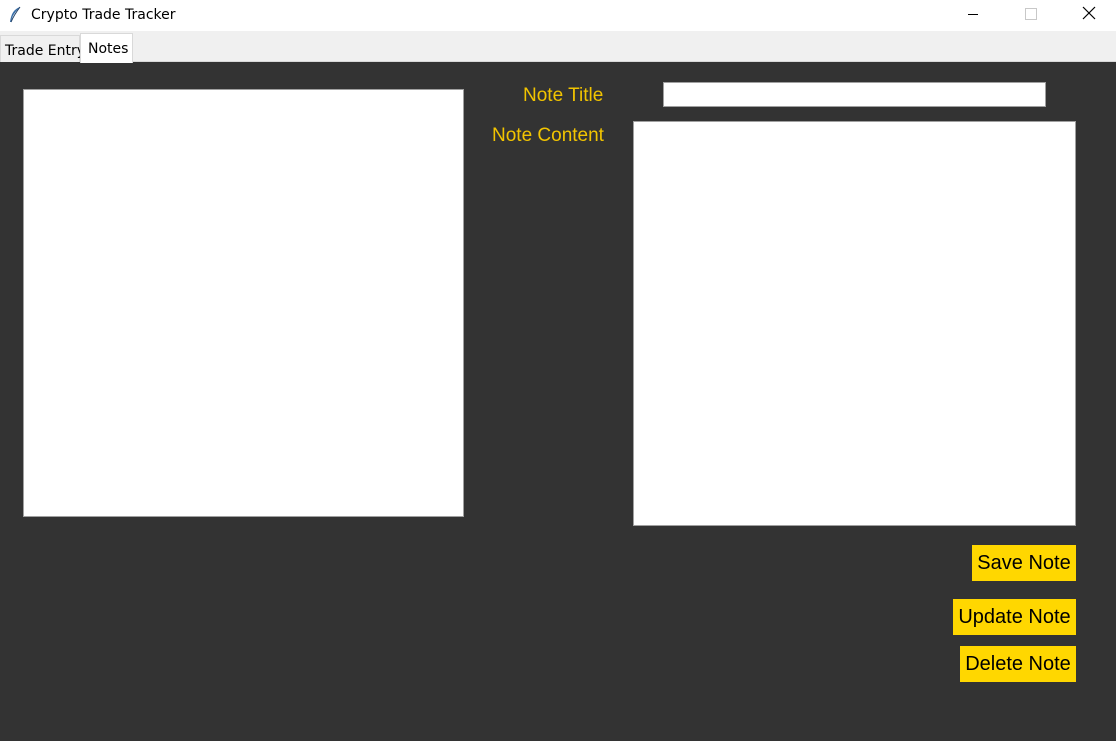 Image resolution: width=1116 pixels, height=741 pixels. I want to click on maximize-button, so click(1031, 15).